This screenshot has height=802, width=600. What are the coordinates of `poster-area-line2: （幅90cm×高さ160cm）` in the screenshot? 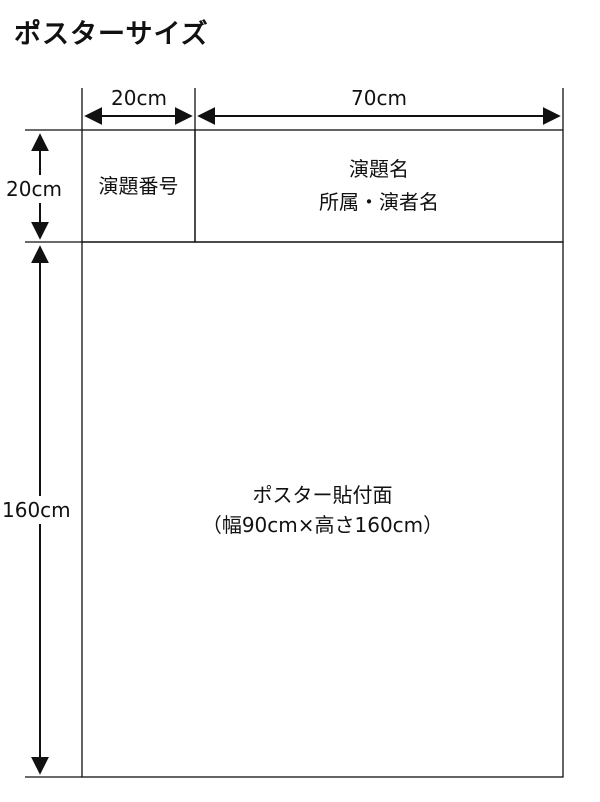 It's located at (322, 525).